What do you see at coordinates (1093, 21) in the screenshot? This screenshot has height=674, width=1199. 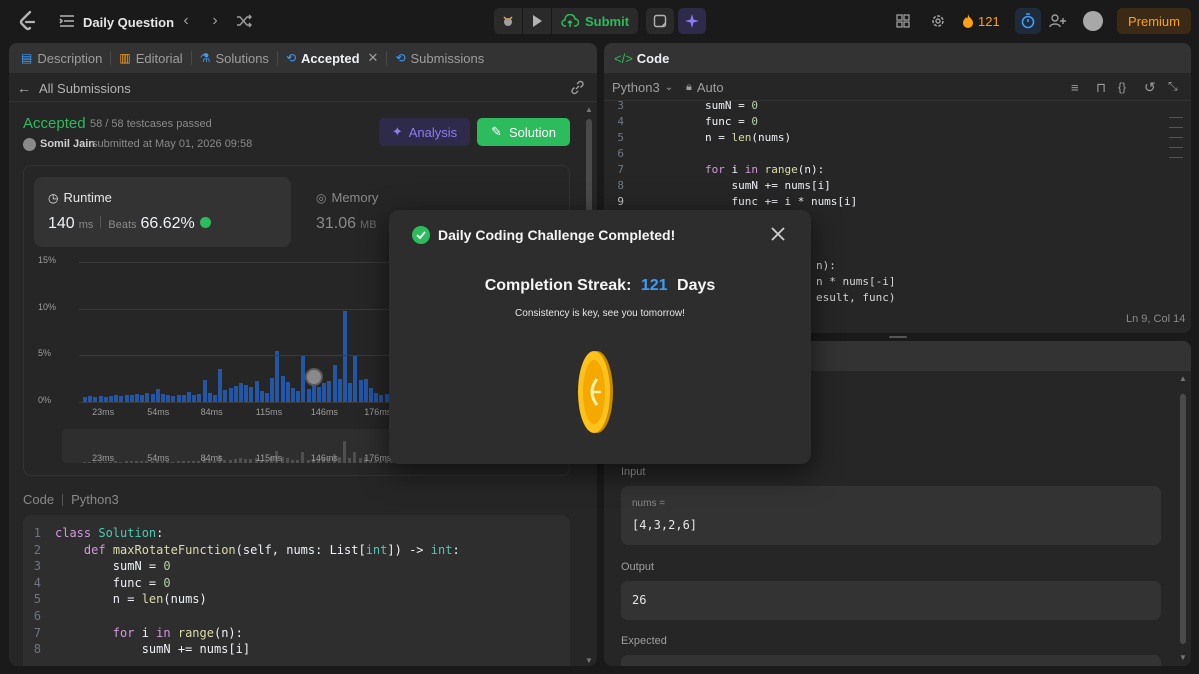 I see `avatar` at bounding box center [1093, 21].